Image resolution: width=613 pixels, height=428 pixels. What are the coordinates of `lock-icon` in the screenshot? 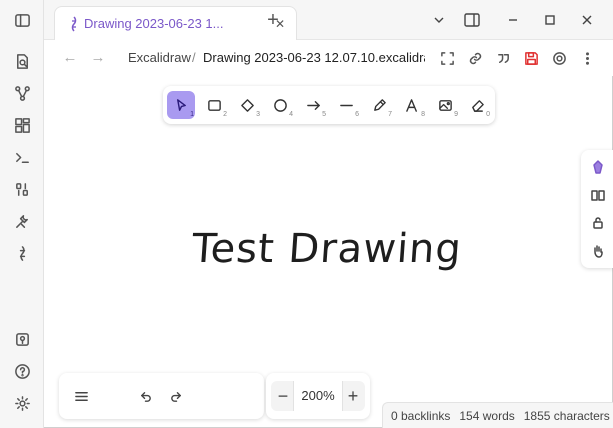 It's located at (598, 223).